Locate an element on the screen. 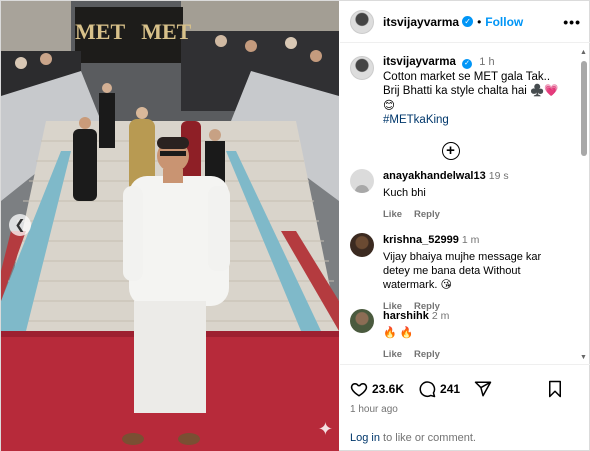  scroll-up-icon: ▲ is located at coordinates (583, 52).